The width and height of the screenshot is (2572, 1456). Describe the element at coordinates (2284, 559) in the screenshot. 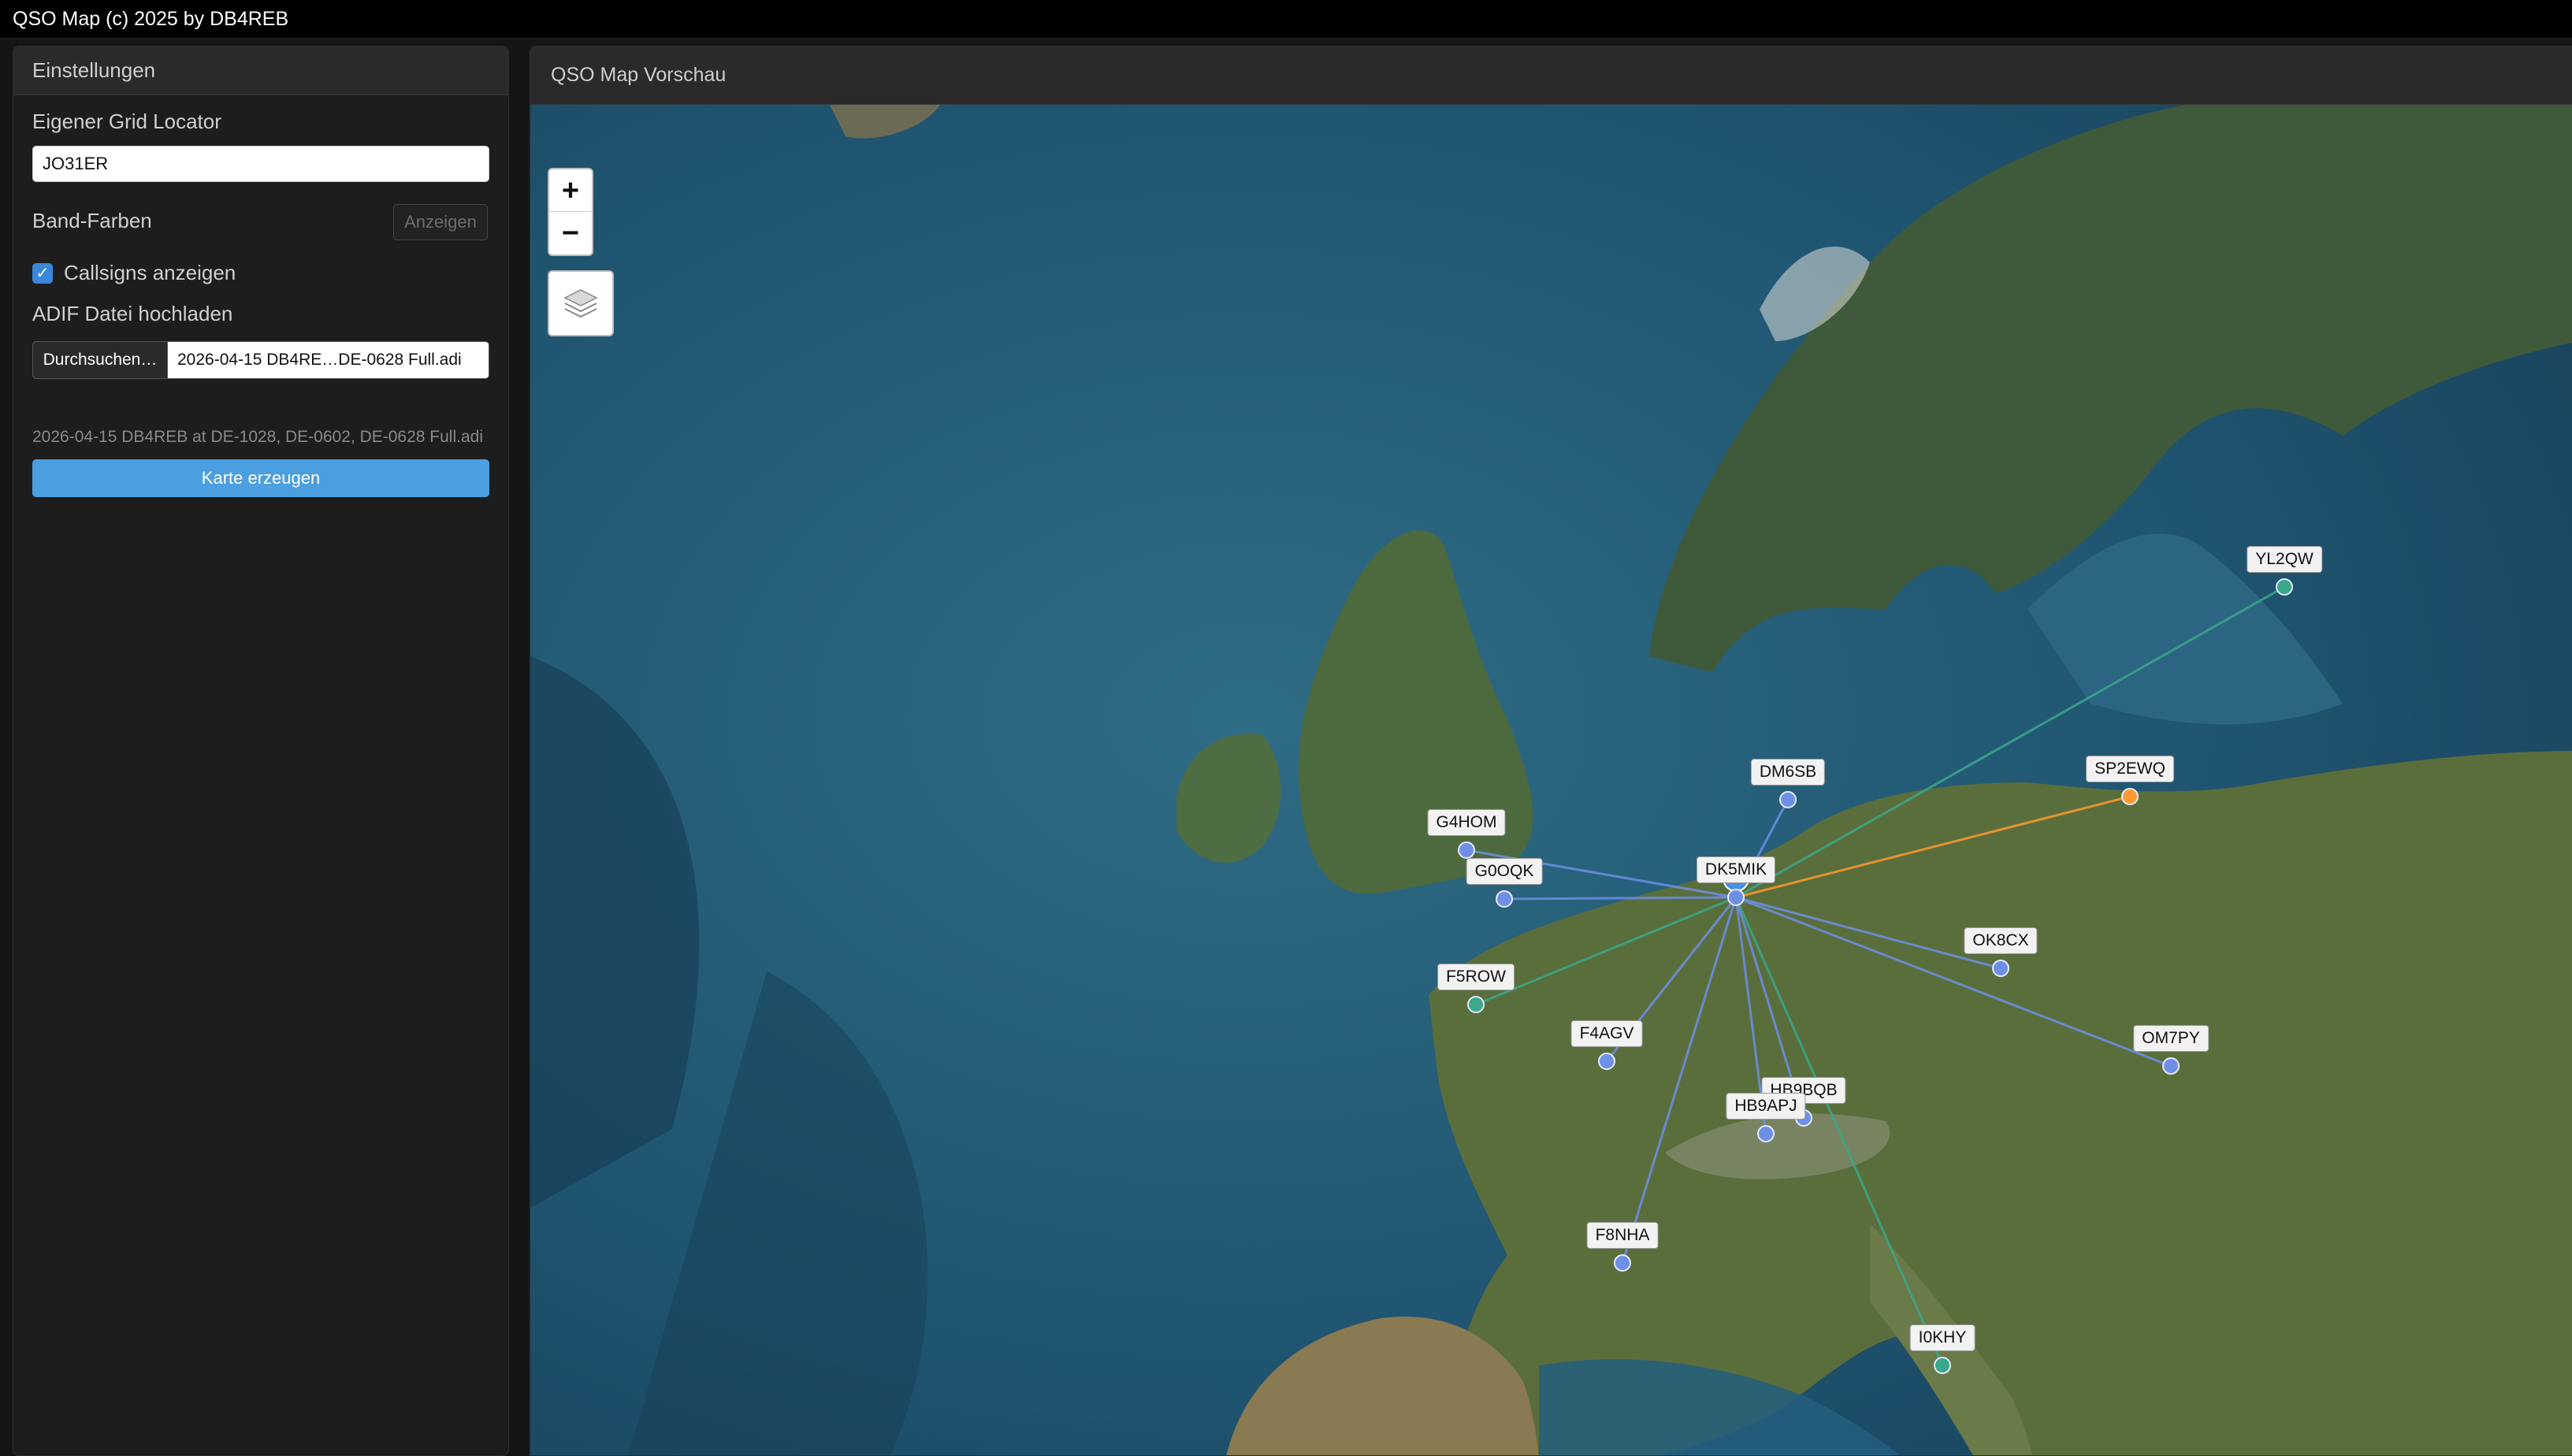

I see `callsign-label-yl2qw: YL2QW` at that location.